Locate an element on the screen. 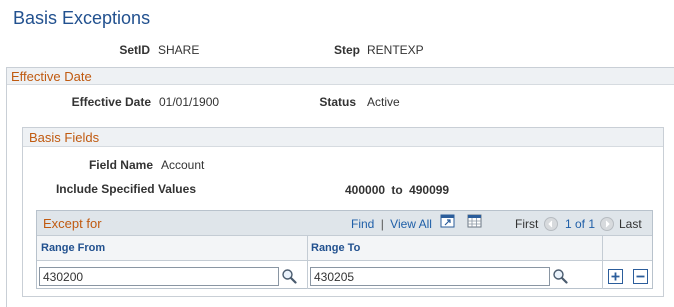 This screenshot has height=307, width=674. grid-nav-links: Find | View All is located at coordinates (391, 224).